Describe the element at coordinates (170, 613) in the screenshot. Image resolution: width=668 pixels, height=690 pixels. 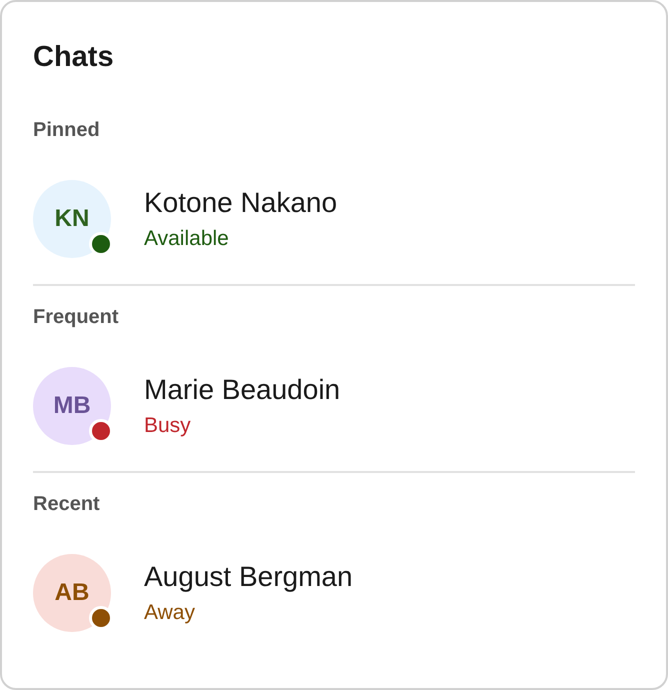
I see `contact-status: Away` at that location.